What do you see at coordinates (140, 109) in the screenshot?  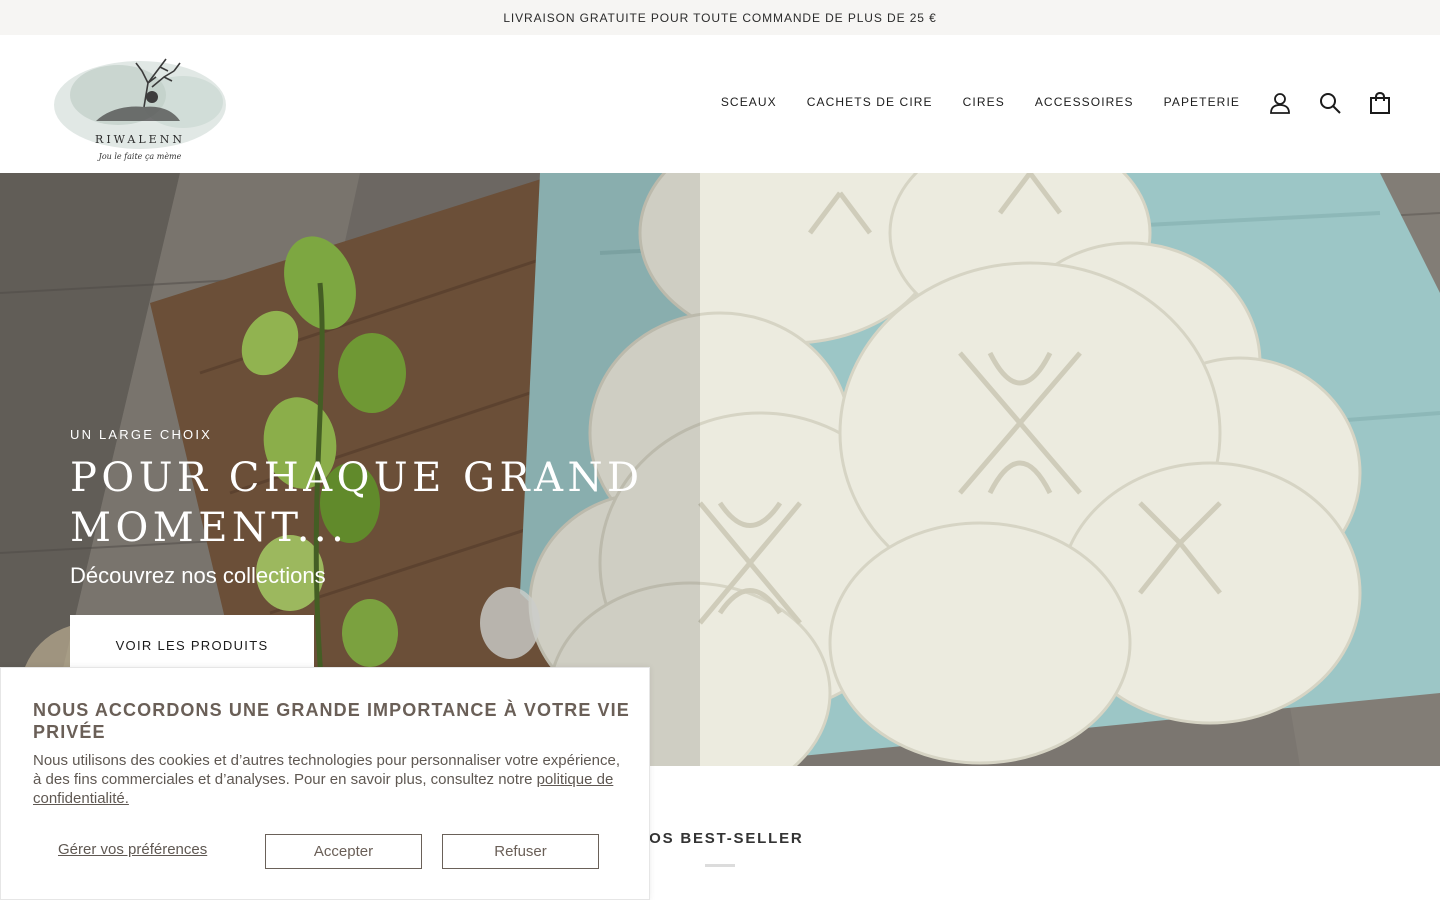 I see `logo-image: RIWALENN Jou le faite ça mème` at bounding box center [140, 109].